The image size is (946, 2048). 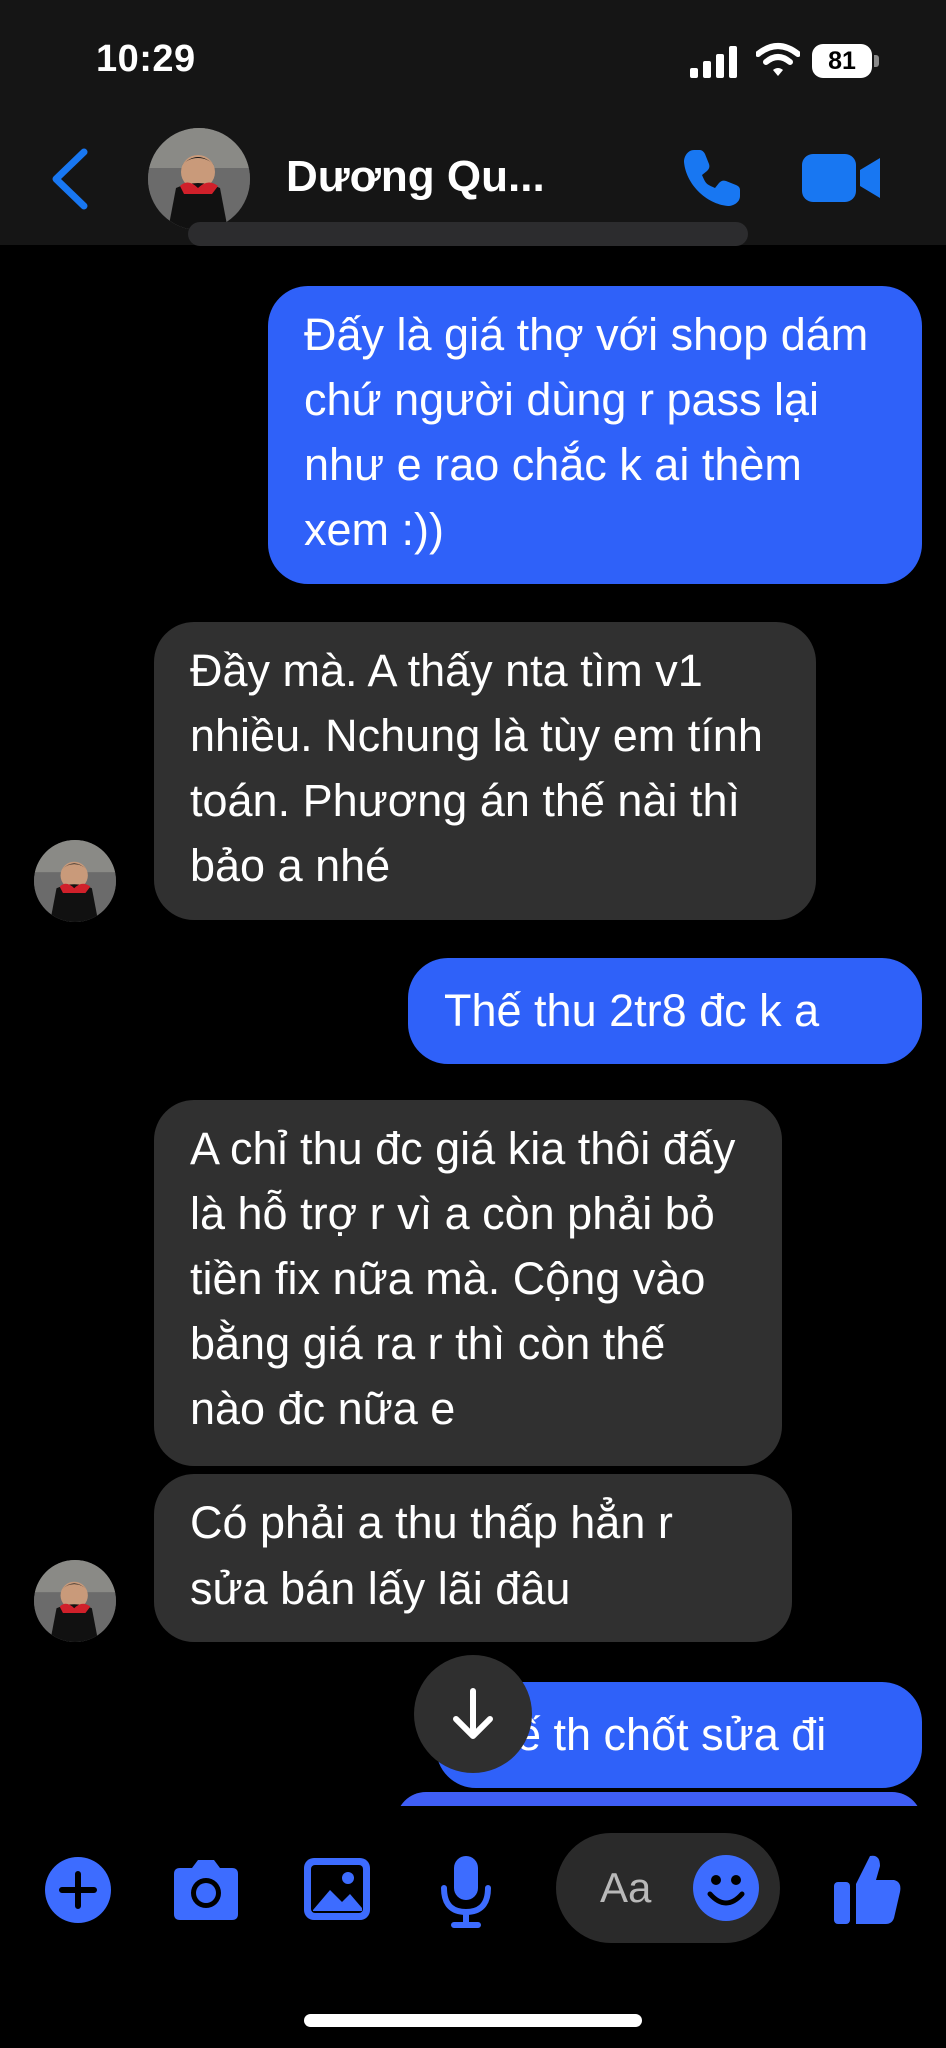 I want to click on plus-icon, so click(x=78, y=1890).